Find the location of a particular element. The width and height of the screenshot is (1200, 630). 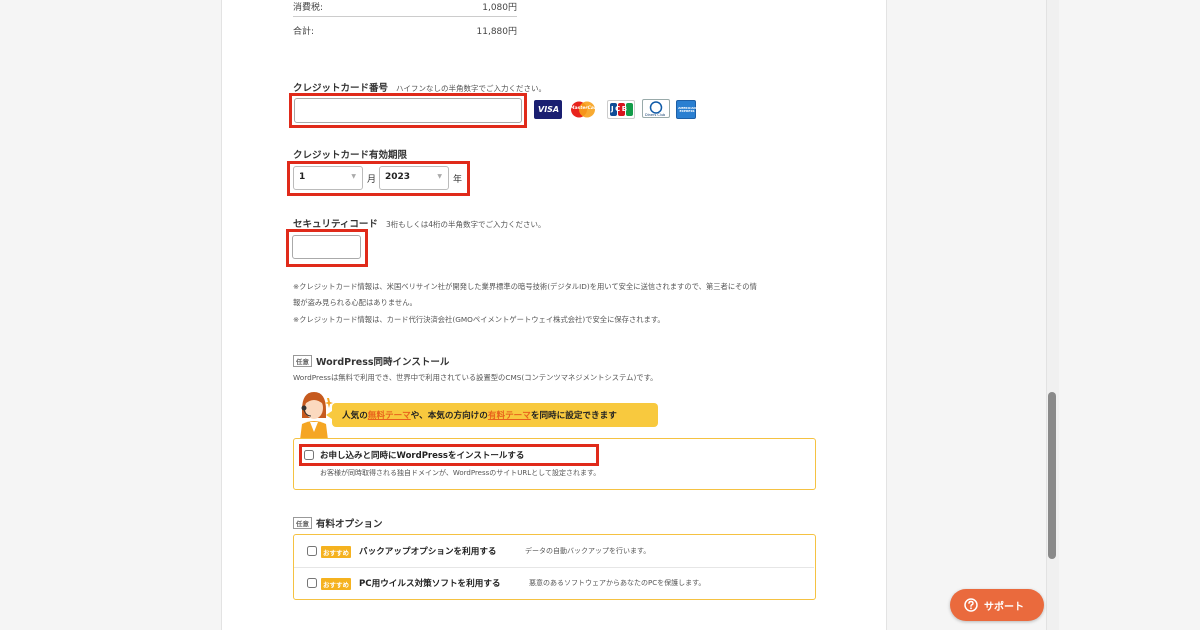

card-number-heading: クレジットカード番号 ハイフンなしの半角数字でご入力ください。 is located at coordinates (419, 87).